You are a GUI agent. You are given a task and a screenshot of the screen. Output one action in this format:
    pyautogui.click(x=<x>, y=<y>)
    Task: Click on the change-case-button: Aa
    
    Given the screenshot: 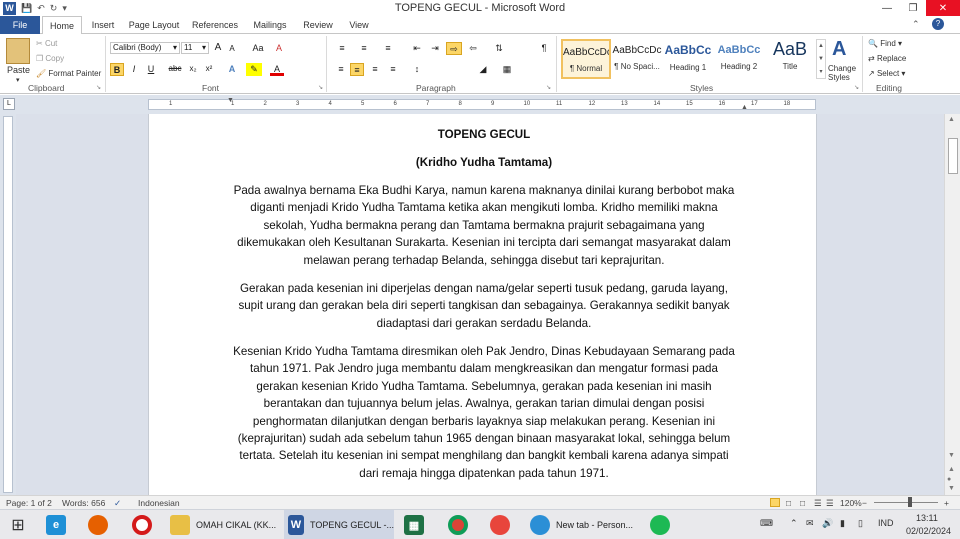 What is the action you would take?
    pyautogui.click(x=258, y=48)
    